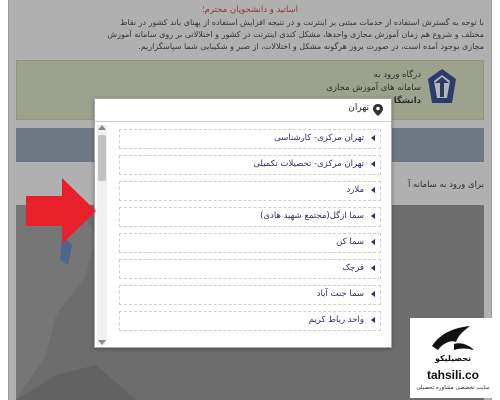 The width and height of the screenshot is (500, 400). Describe the element at coordinates (250, 217) in the screenshot. I see `list-item: سما ازگل(مجتمع شهید هادی)` at that location.